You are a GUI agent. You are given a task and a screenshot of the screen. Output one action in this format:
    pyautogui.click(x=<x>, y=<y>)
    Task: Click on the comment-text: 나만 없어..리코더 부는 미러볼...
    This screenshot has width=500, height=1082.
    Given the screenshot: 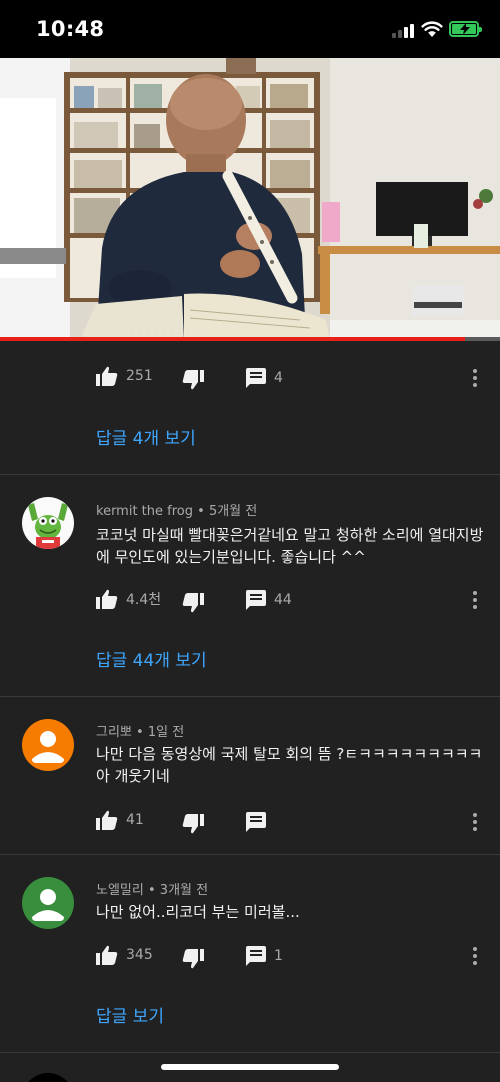 What is the action you would take?
    pyautogui.click(x=198, y=912)
    